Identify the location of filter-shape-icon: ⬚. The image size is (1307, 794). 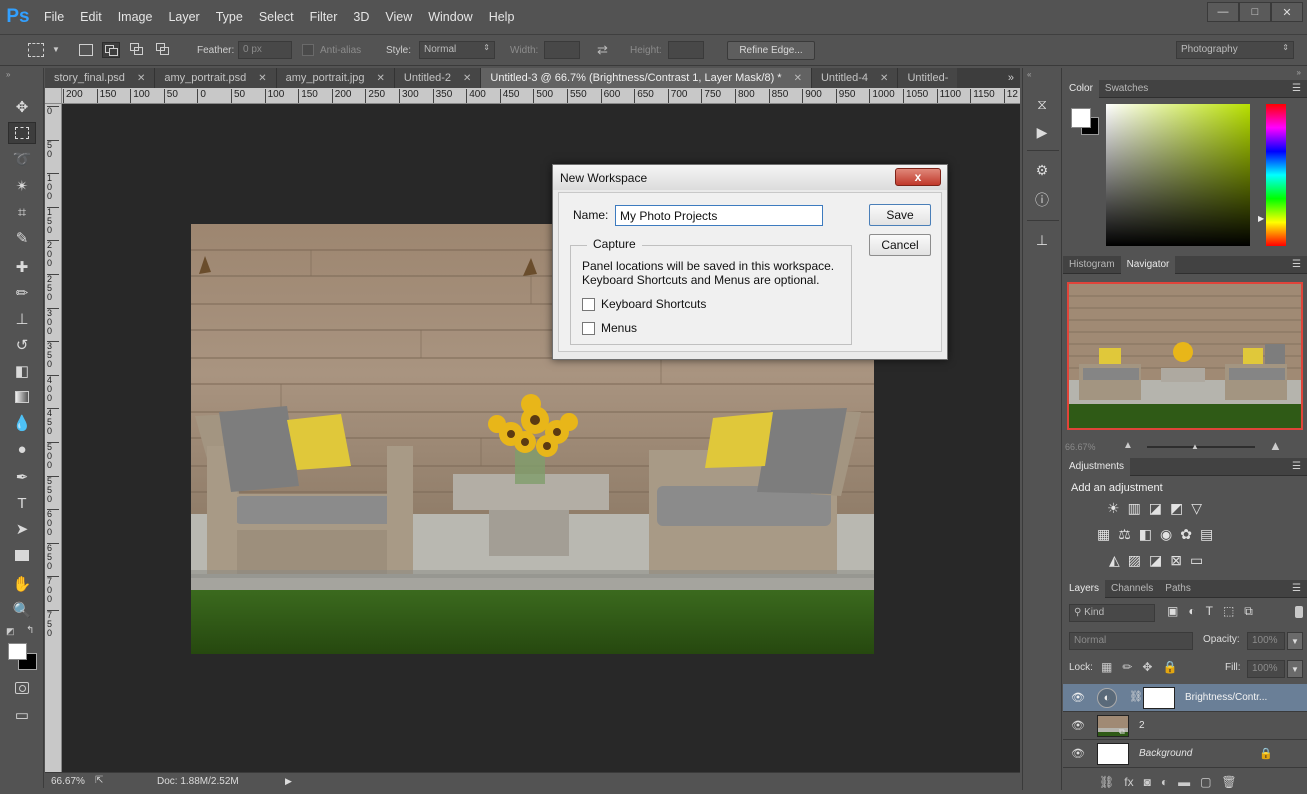
(1228, 611).